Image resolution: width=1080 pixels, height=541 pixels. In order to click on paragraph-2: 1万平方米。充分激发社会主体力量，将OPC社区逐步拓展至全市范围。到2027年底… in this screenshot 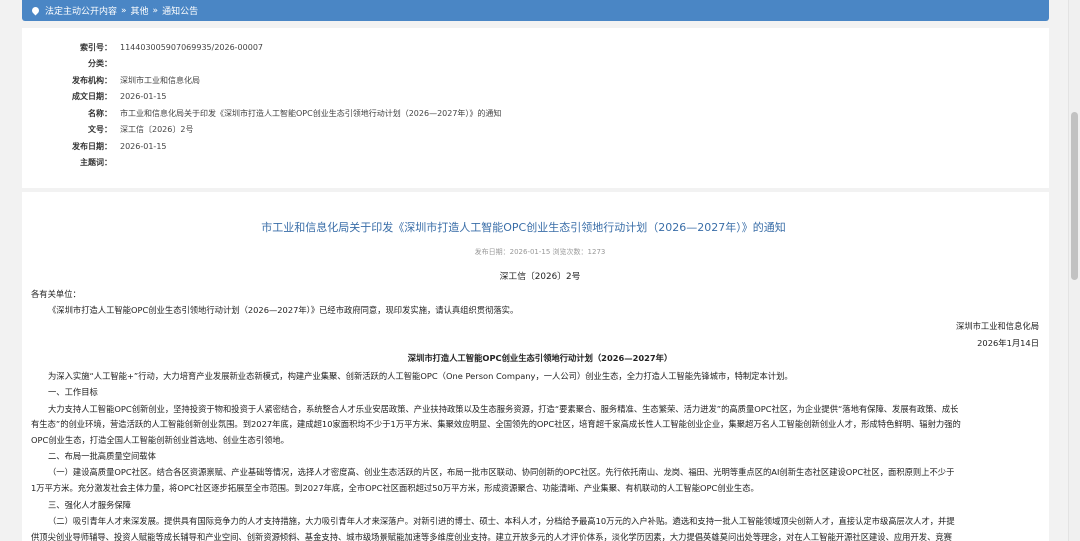, I will do `click(395, 488)`.